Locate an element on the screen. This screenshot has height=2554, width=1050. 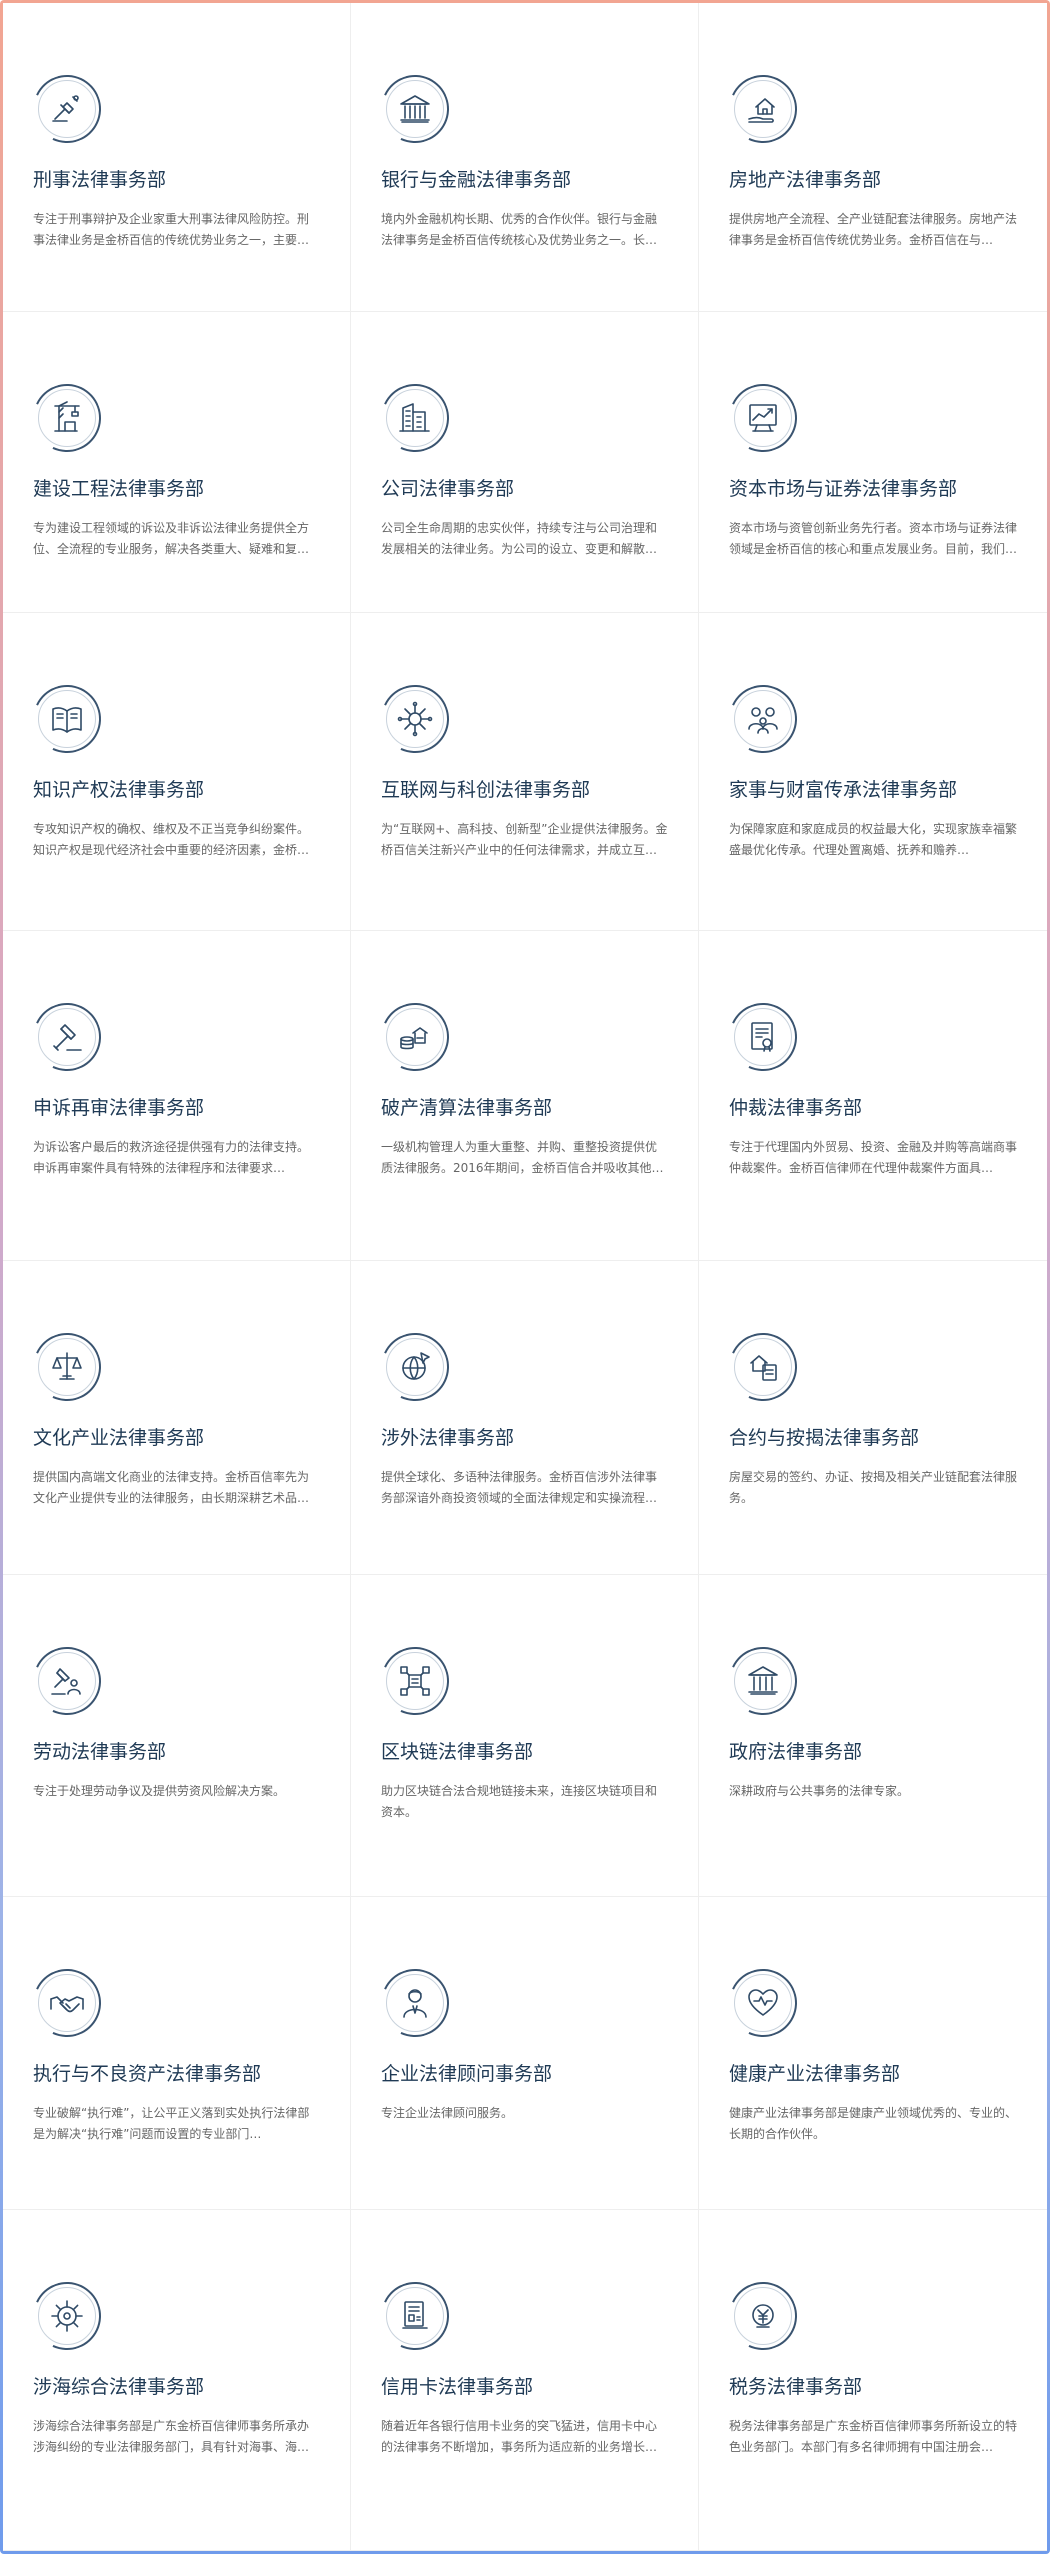
handshake-icon is located at coordinates (67, 2003).